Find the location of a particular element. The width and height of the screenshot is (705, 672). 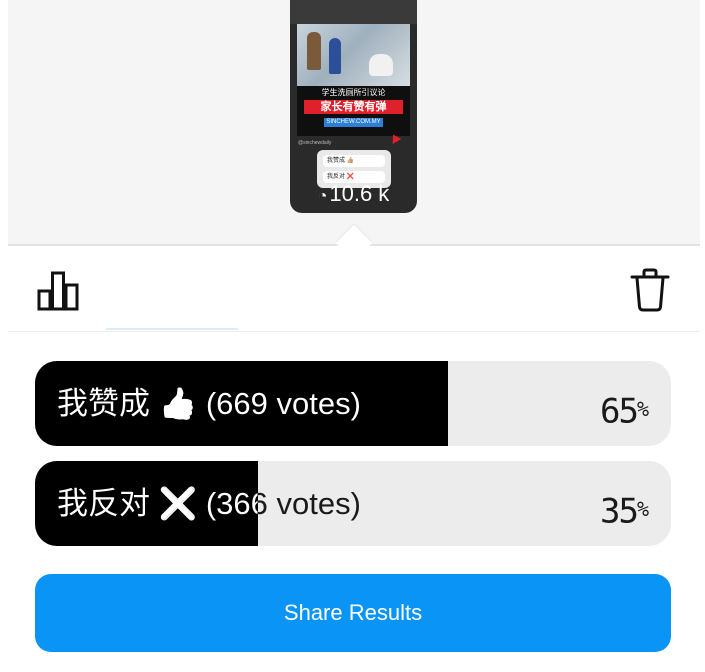

photo-toilet is located at coordinates (381, 65).